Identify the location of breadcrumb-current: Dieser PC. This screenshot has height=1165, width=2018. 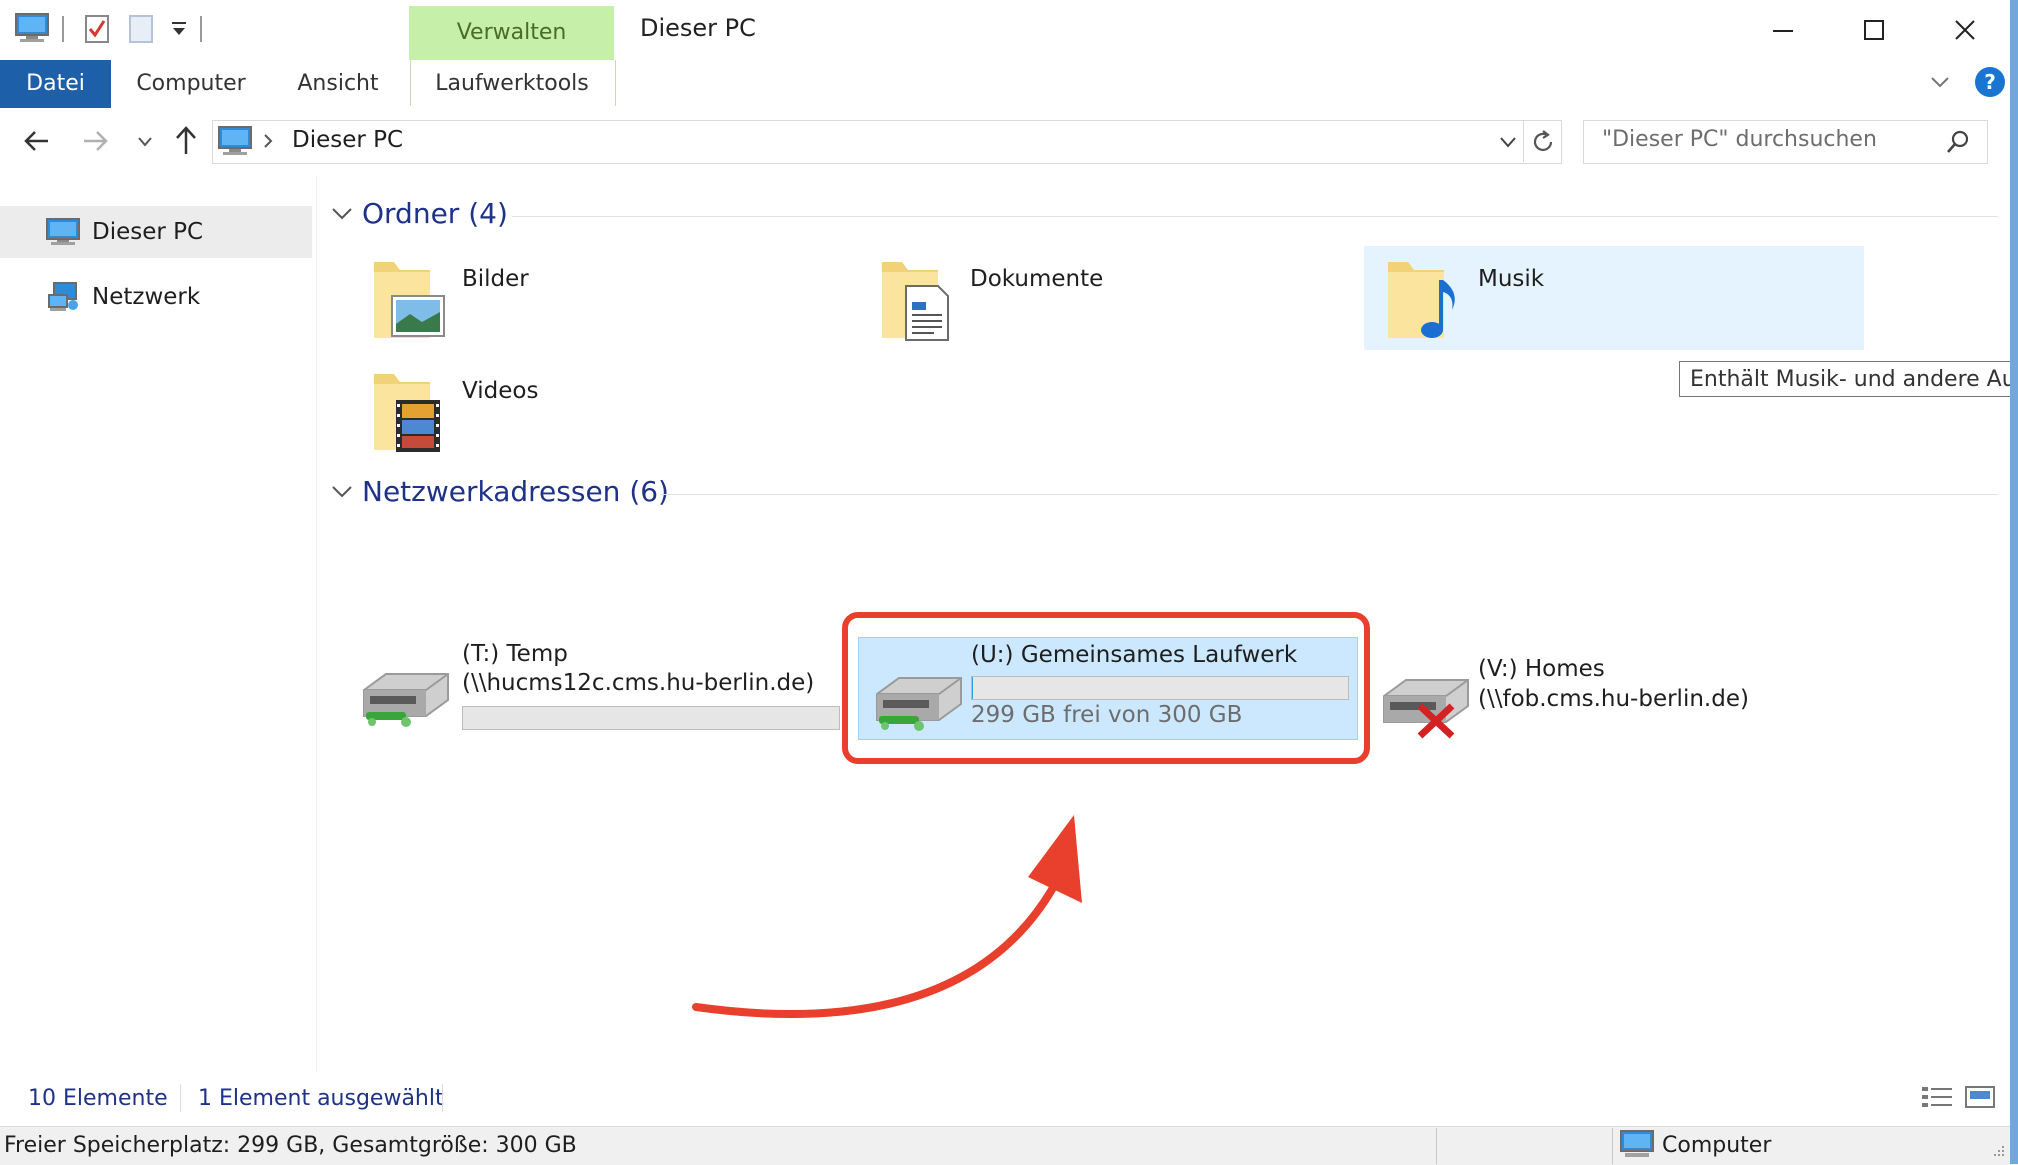
(347, 140).